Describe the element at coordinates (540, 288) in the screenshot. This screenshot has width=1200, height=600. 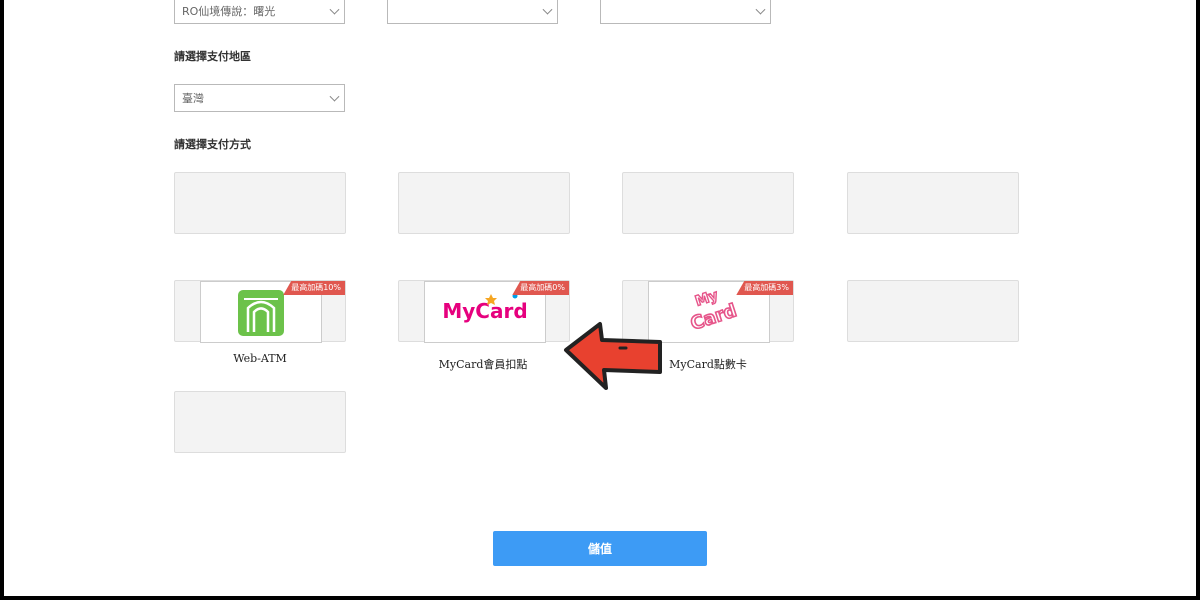
I see `bonus-badge: 最高加碼0%` at that location.